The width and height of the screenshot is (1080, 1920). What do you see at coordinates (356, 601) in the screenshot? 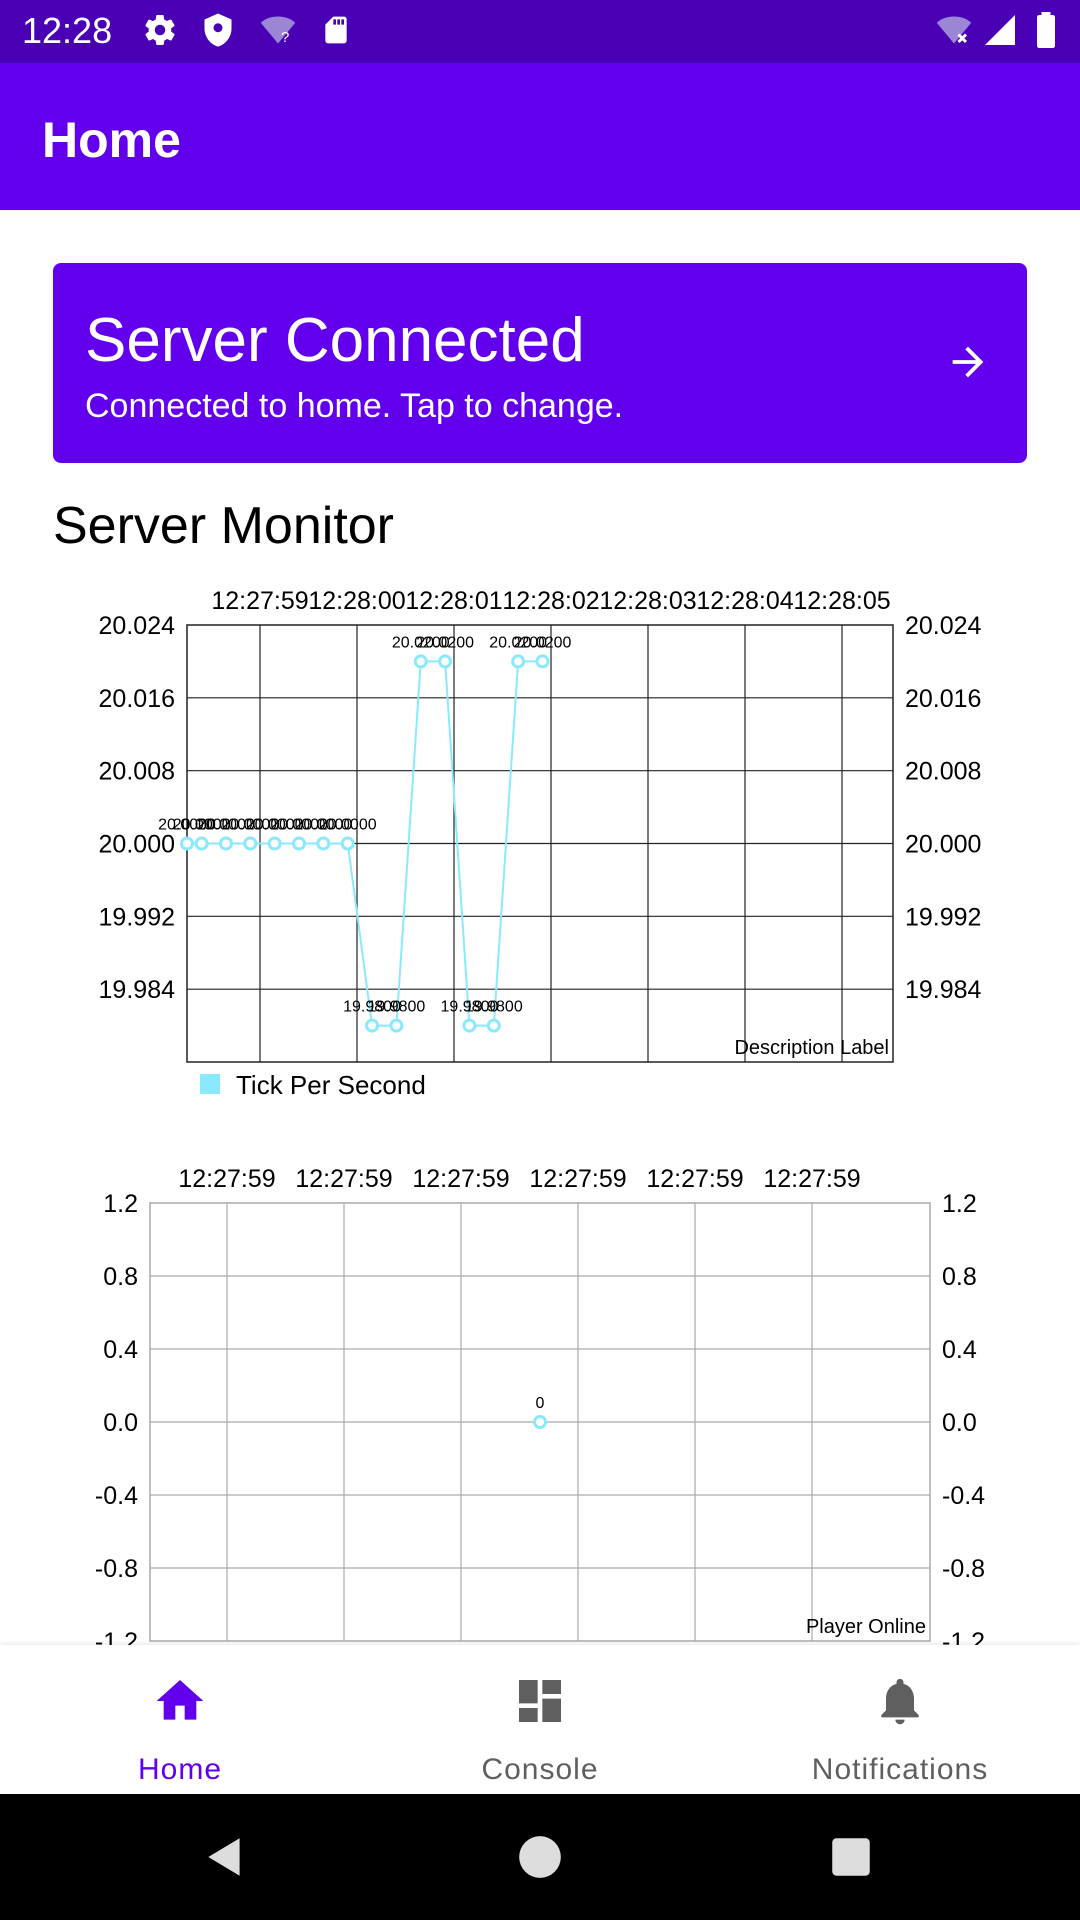
I see `x-tick-label: 12:28:00` at bounding box center [356, 601].